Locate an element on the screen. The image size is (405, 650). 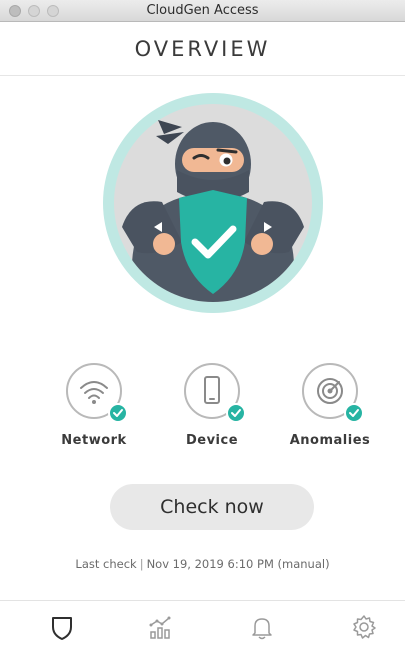
window-titlebar: CloudGen Access is located at coordinates (202, 11).